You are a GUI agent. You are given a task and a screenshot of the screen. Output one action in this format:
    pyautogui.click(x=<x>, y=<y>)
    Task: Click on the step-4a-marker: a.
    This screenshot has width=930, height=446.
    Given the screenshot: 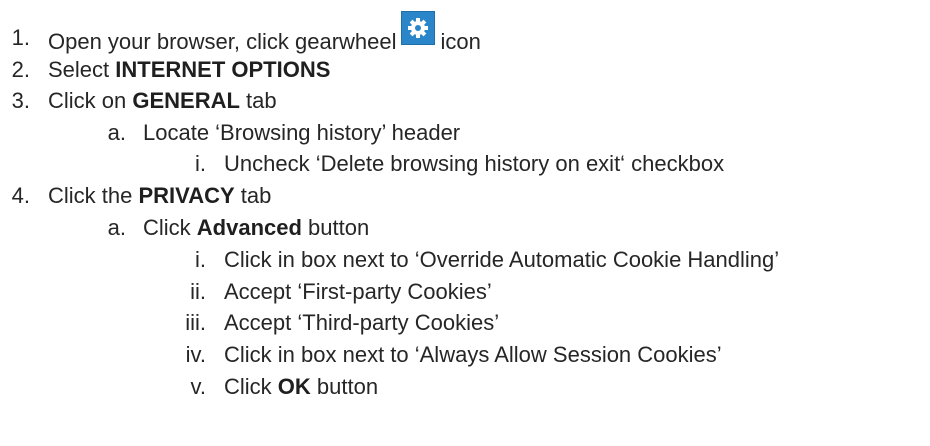 What is the action you would take?
    pyautogui.click(x=116, y=227)
    